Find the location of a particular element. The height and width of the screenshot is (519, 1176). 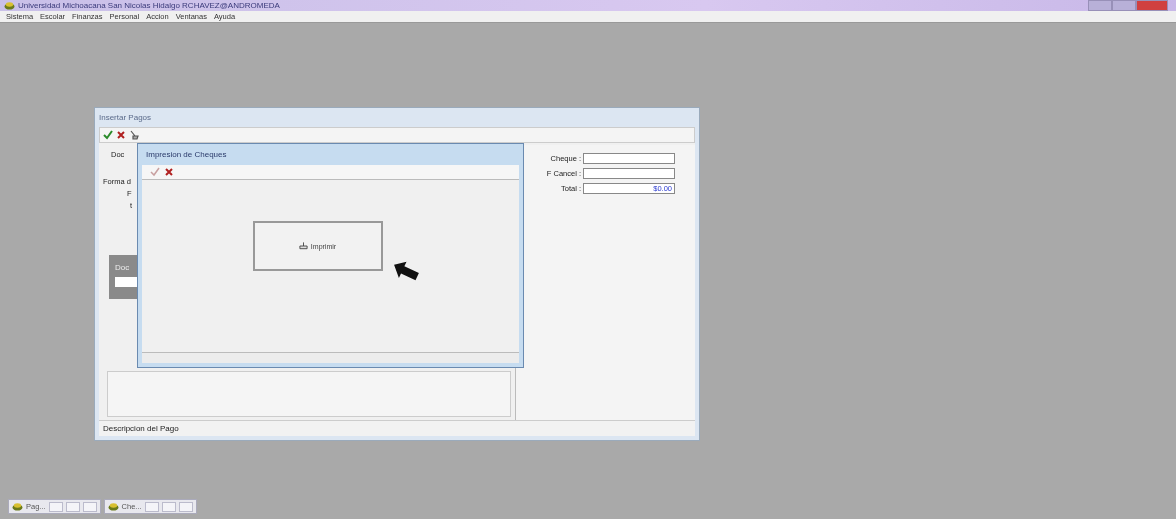

broom-icon is located at coordinates (134, 135).